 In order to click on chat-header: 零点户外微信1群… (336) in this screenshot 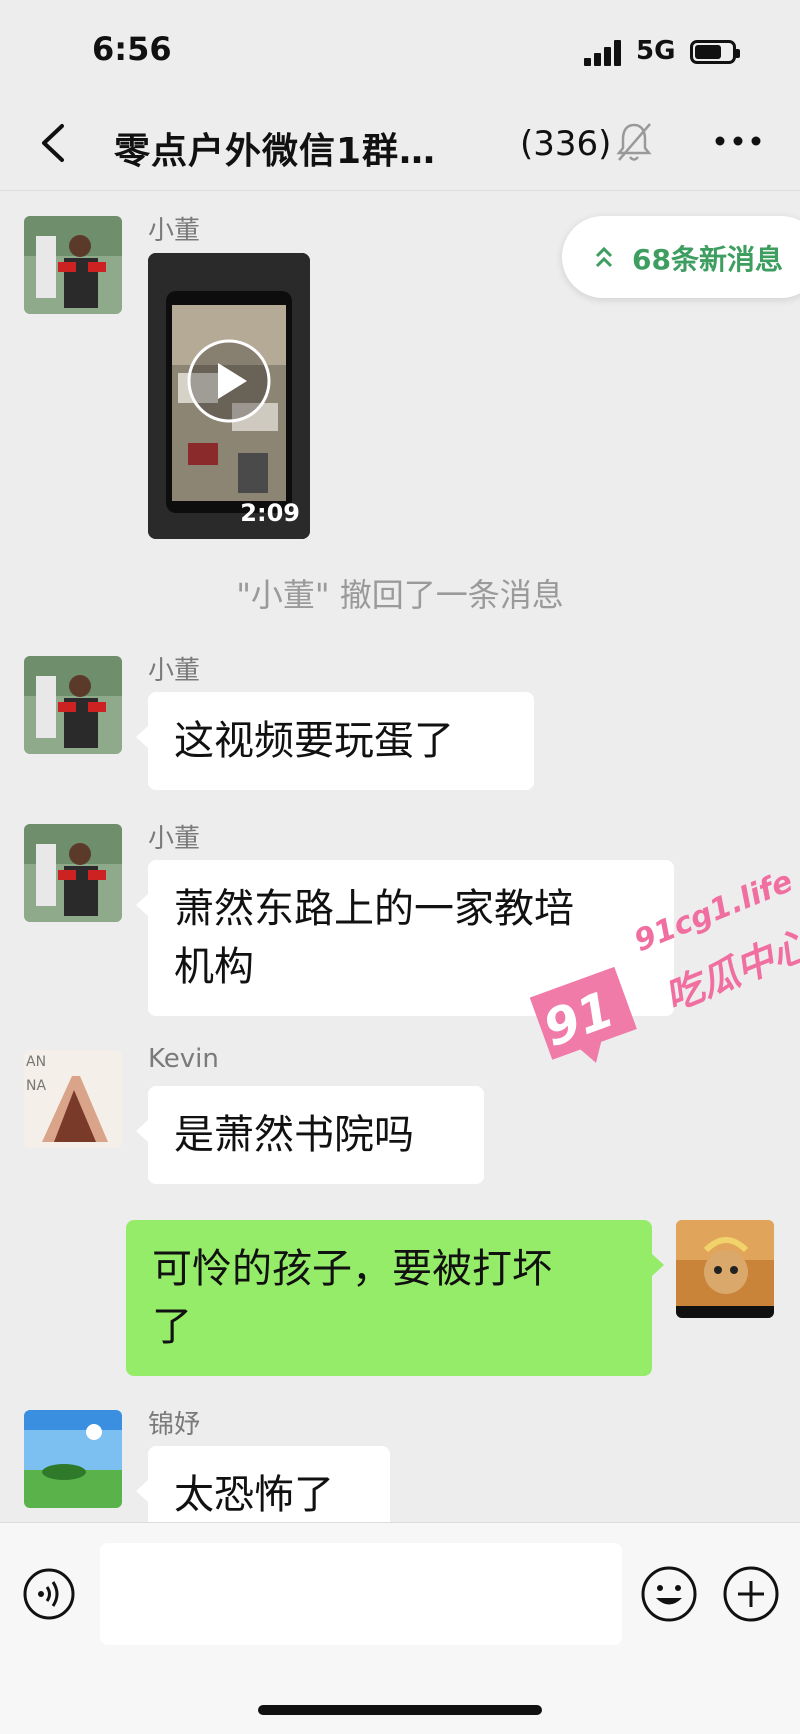, I will do `click(400, 145)`.